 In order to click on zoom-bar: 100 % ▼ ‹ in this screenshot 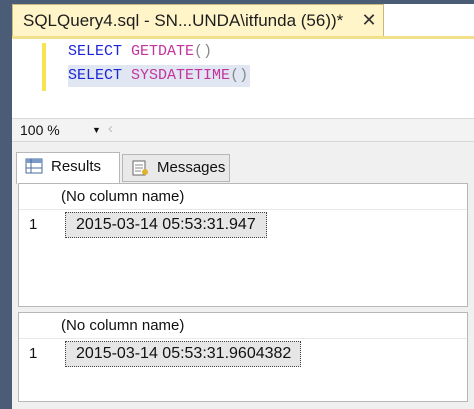, I will do `click(243, 130)`.